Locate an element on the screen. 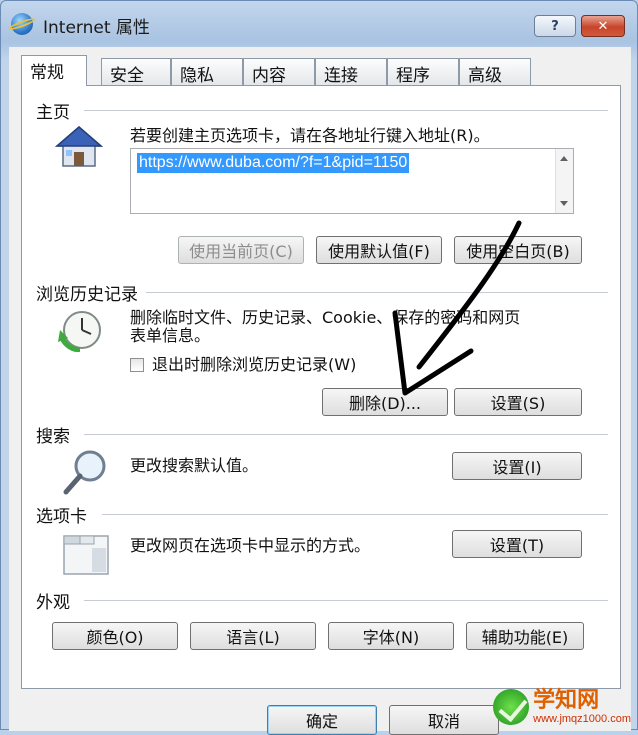 The image size is (638, 735). watermark-site: www.jmqz1000.com is located at coordinates (582, 719).